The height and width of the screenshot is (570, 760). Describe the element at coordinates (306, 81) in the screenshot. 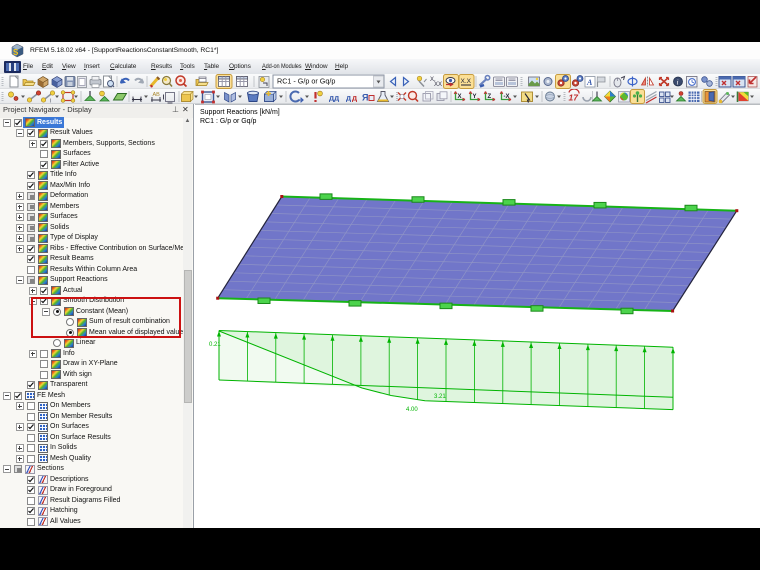

I see `svg-text: RC1 - G/p or Gq/p` at that location.